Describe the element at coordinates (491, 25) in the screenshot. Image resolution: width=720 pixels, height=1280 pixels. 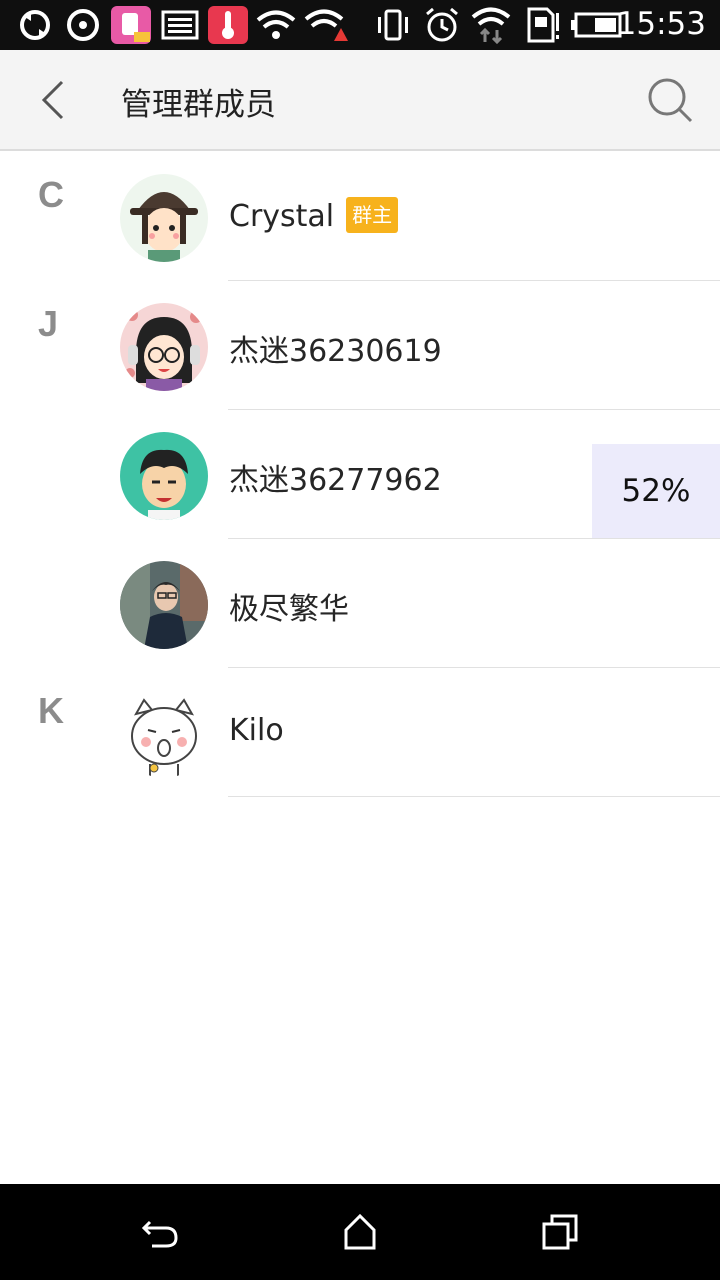
I see `wifi-data-icon` at that location.